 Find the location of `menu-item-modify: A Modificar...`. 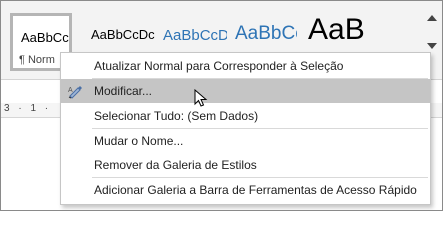

menu-item-modify: A Modificar... is located at coordinates (245, 91).